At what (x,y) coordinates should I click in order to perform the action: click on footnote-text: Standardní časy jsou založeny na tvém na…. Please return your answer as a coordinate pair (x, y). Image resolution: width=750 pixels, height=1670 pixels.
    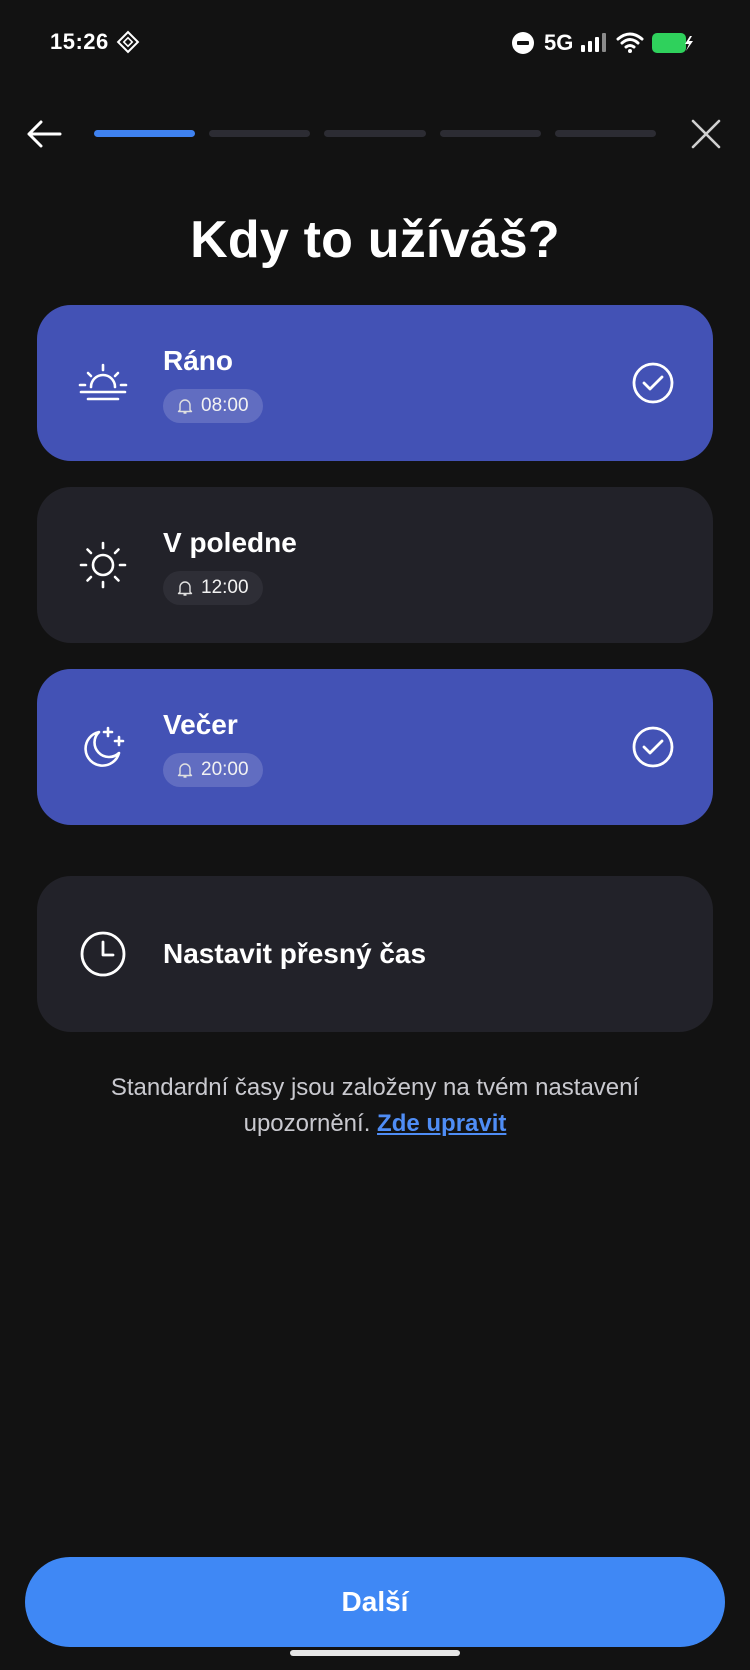
    Looking at the image, I should click on (375, 1105).